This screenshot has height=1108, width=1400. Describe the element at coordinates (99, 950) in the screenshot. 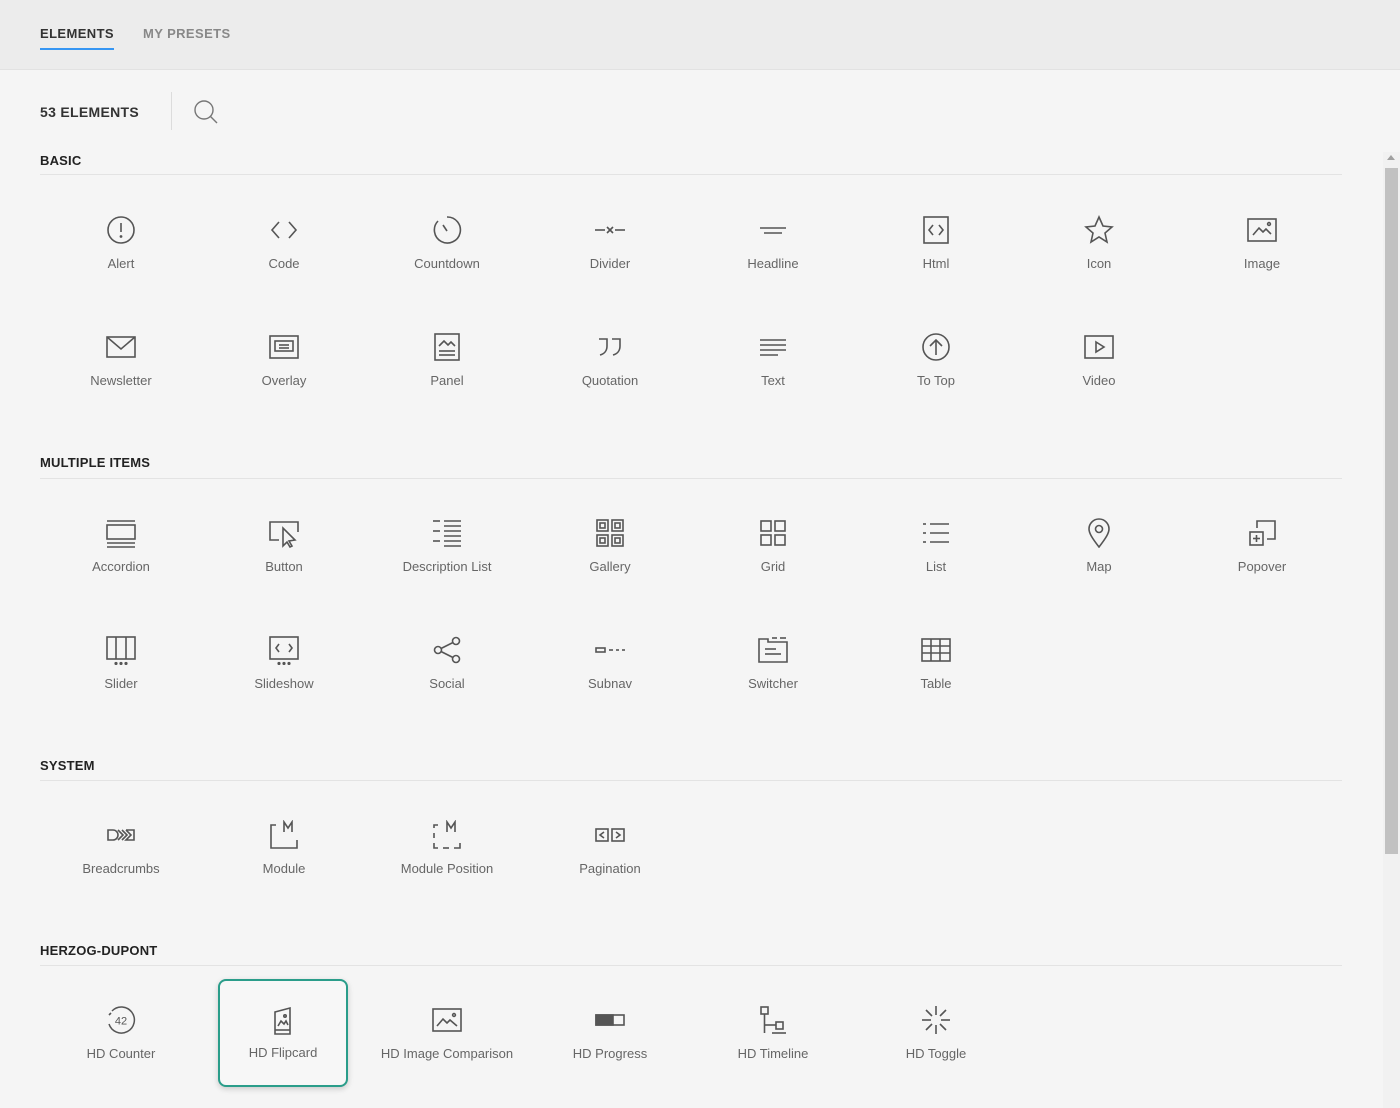

I see `section-title-herzog-dupont: HERZOG-DUPONT` at that location.